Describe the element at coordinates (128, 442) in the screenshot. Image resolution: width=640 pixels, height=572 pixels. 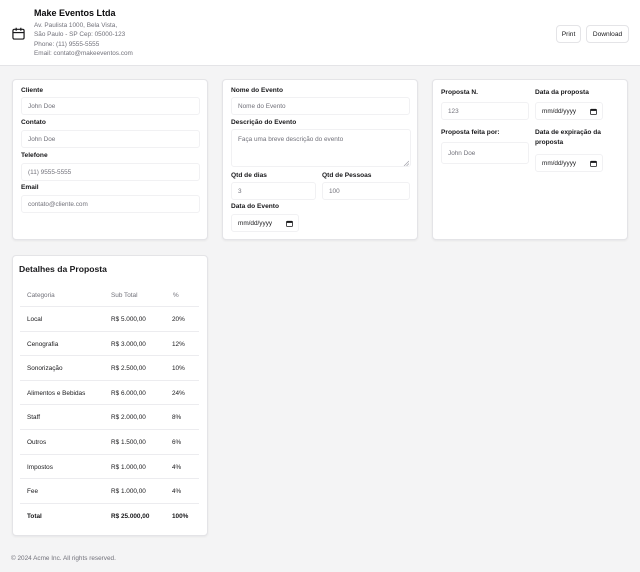
I see `cell-sub-total: R$ 1.500,00` at that location.